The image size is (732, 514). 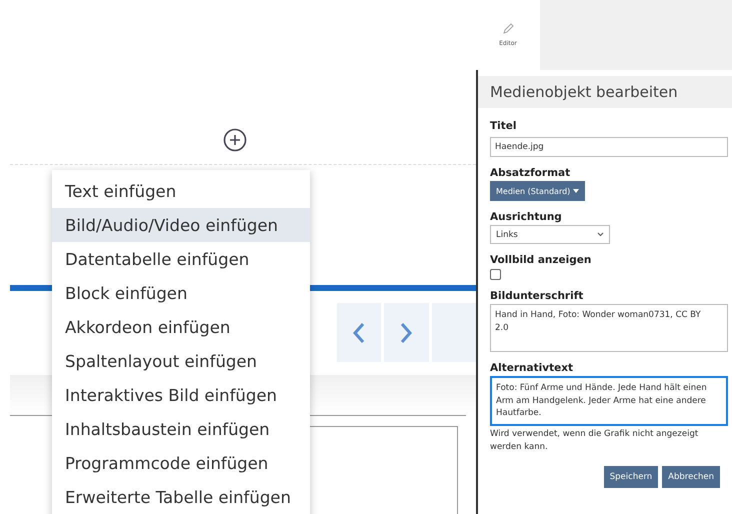 I want to click on caret-icon, so click(x=576, y=191).